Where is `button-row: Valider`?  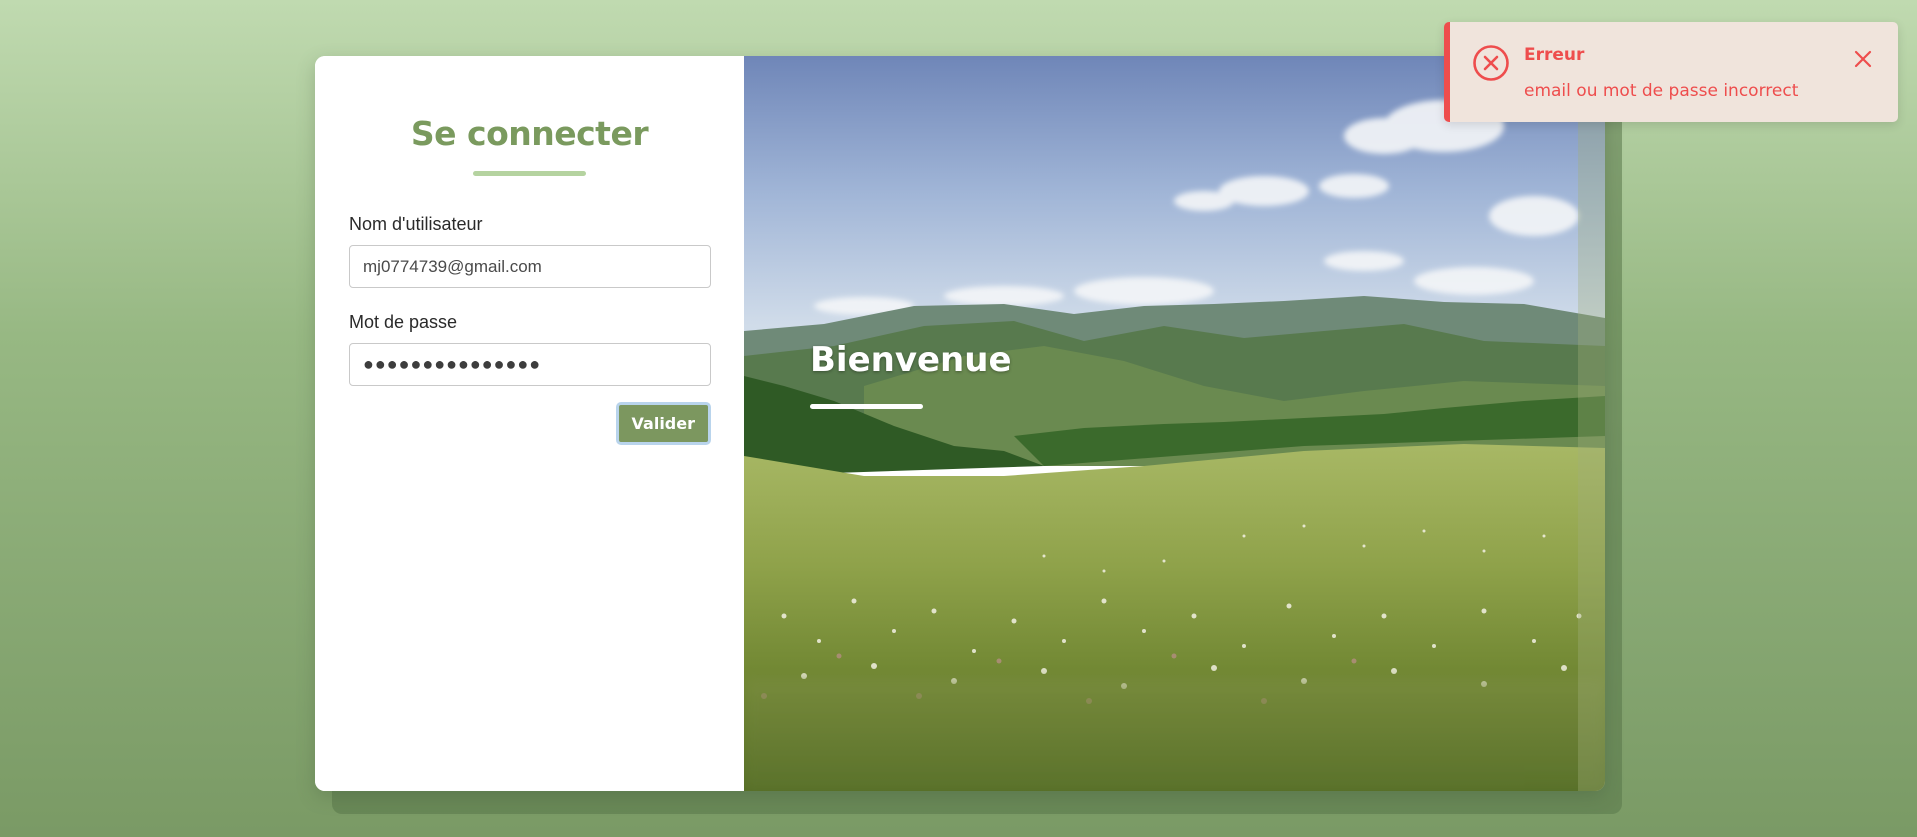
button-row: Valider is located at coordinates (530, 423).